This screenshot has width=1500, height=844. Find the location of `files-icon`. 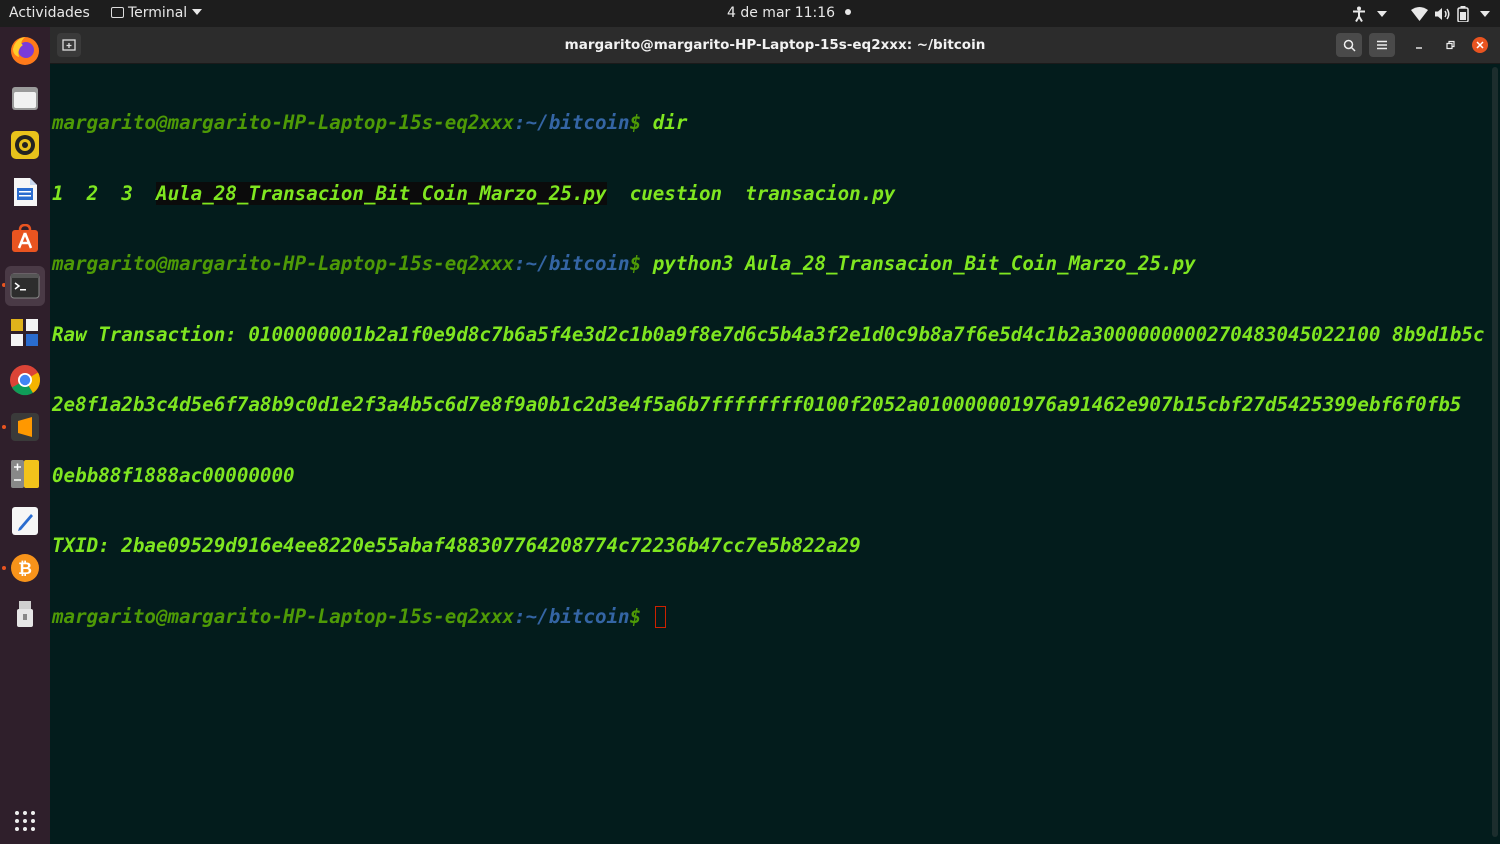

files-icon is located at coordinates (25, 98).